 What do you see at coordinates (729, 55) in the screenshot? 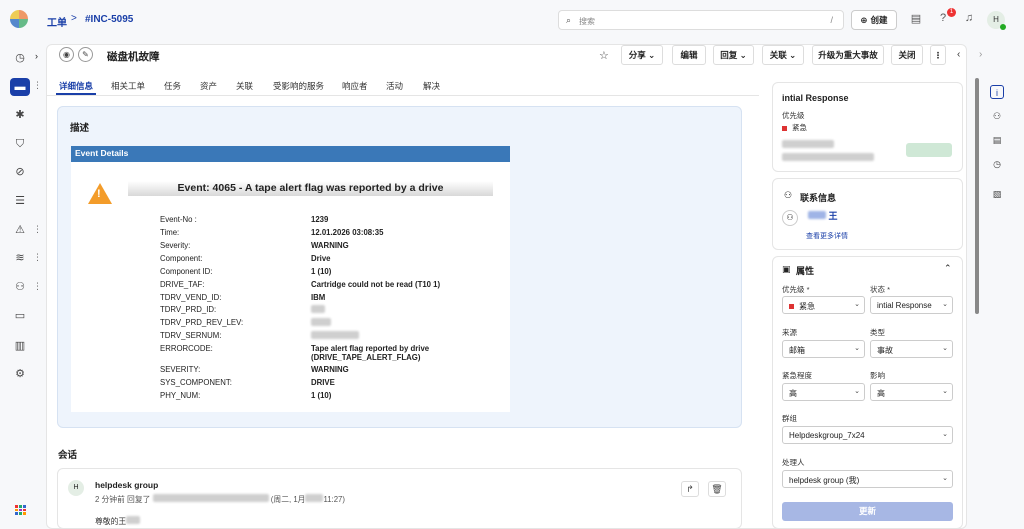
I see `reply-label: 回复` at bounding box center [729, 55].